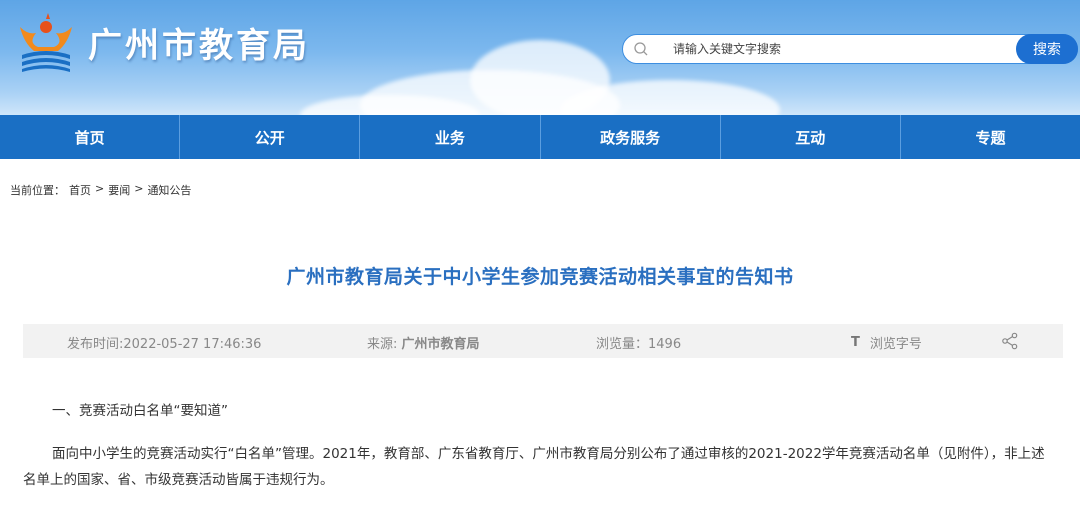 This screenshot has height=505, width=1080. What do you see at coordinates (631, 137) in the screenshot?
I see `nav-item-government-services: 政务服务` at bounding box center [631, 137].